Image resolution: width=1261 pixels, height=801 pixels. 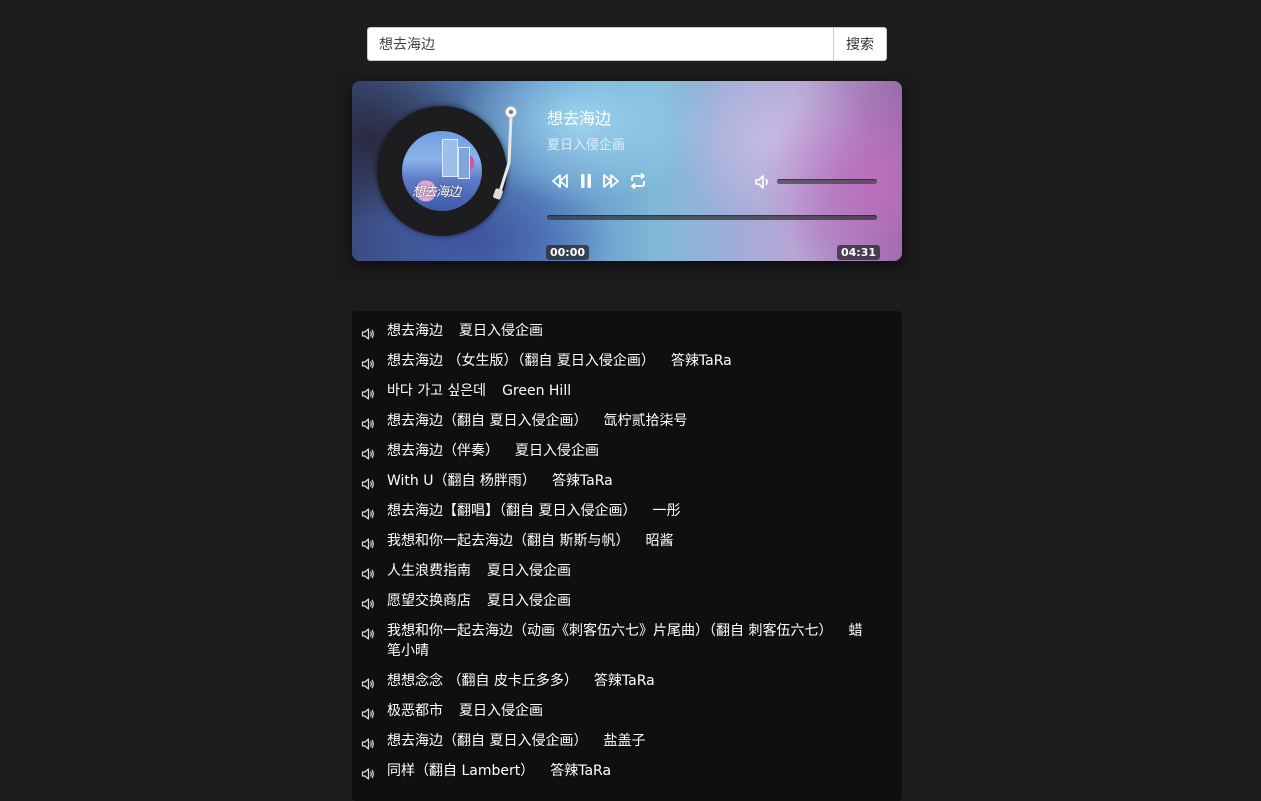 I want to click on song-title: 人生浪费指南, so click(x=429, y=571).